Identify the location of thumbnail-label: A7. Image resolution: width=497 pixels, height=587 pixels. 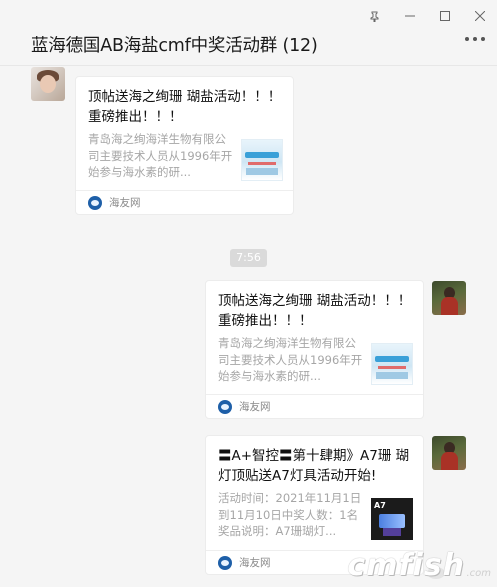
(380, 505).